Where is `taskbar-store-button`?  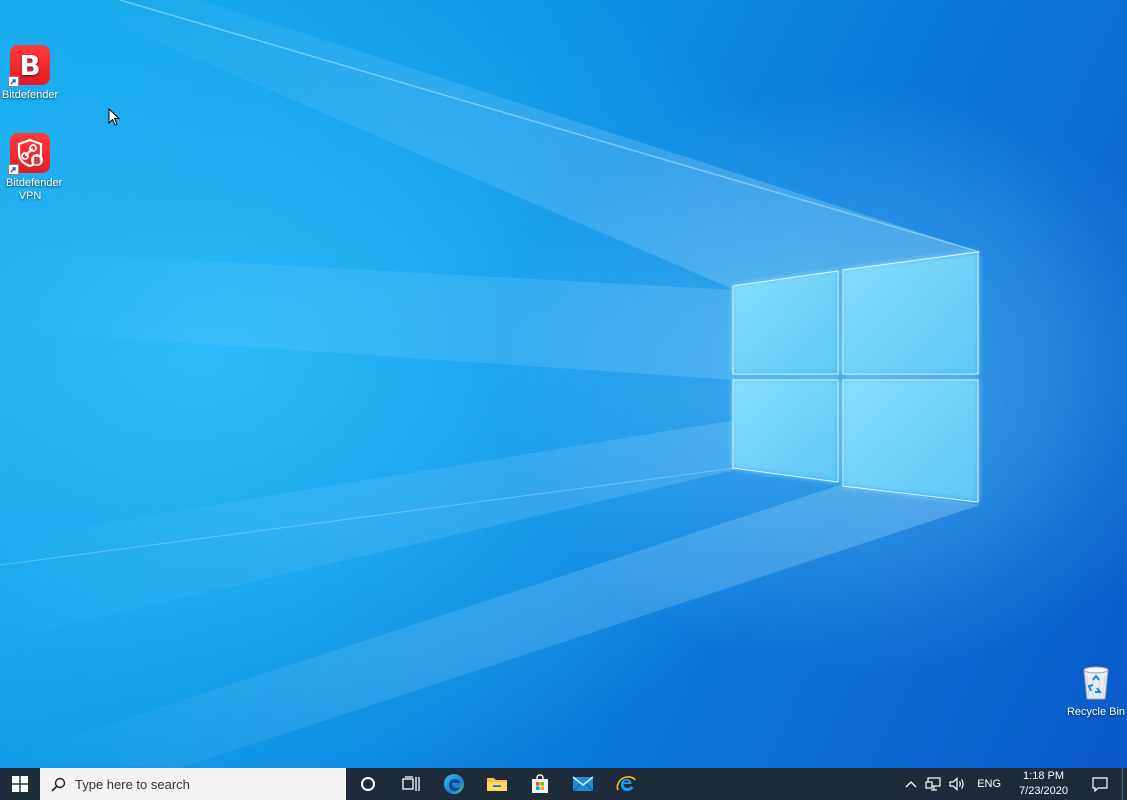
taskbar-store-button is located at coordinates (539, 784).